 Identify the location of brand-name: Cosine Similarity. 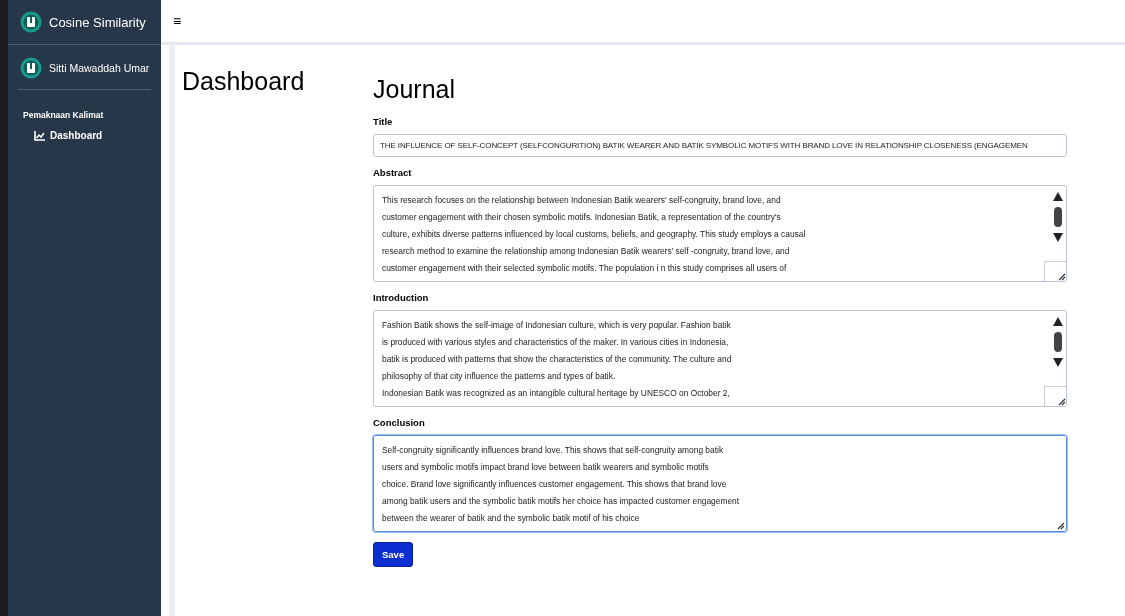
(97, 22).